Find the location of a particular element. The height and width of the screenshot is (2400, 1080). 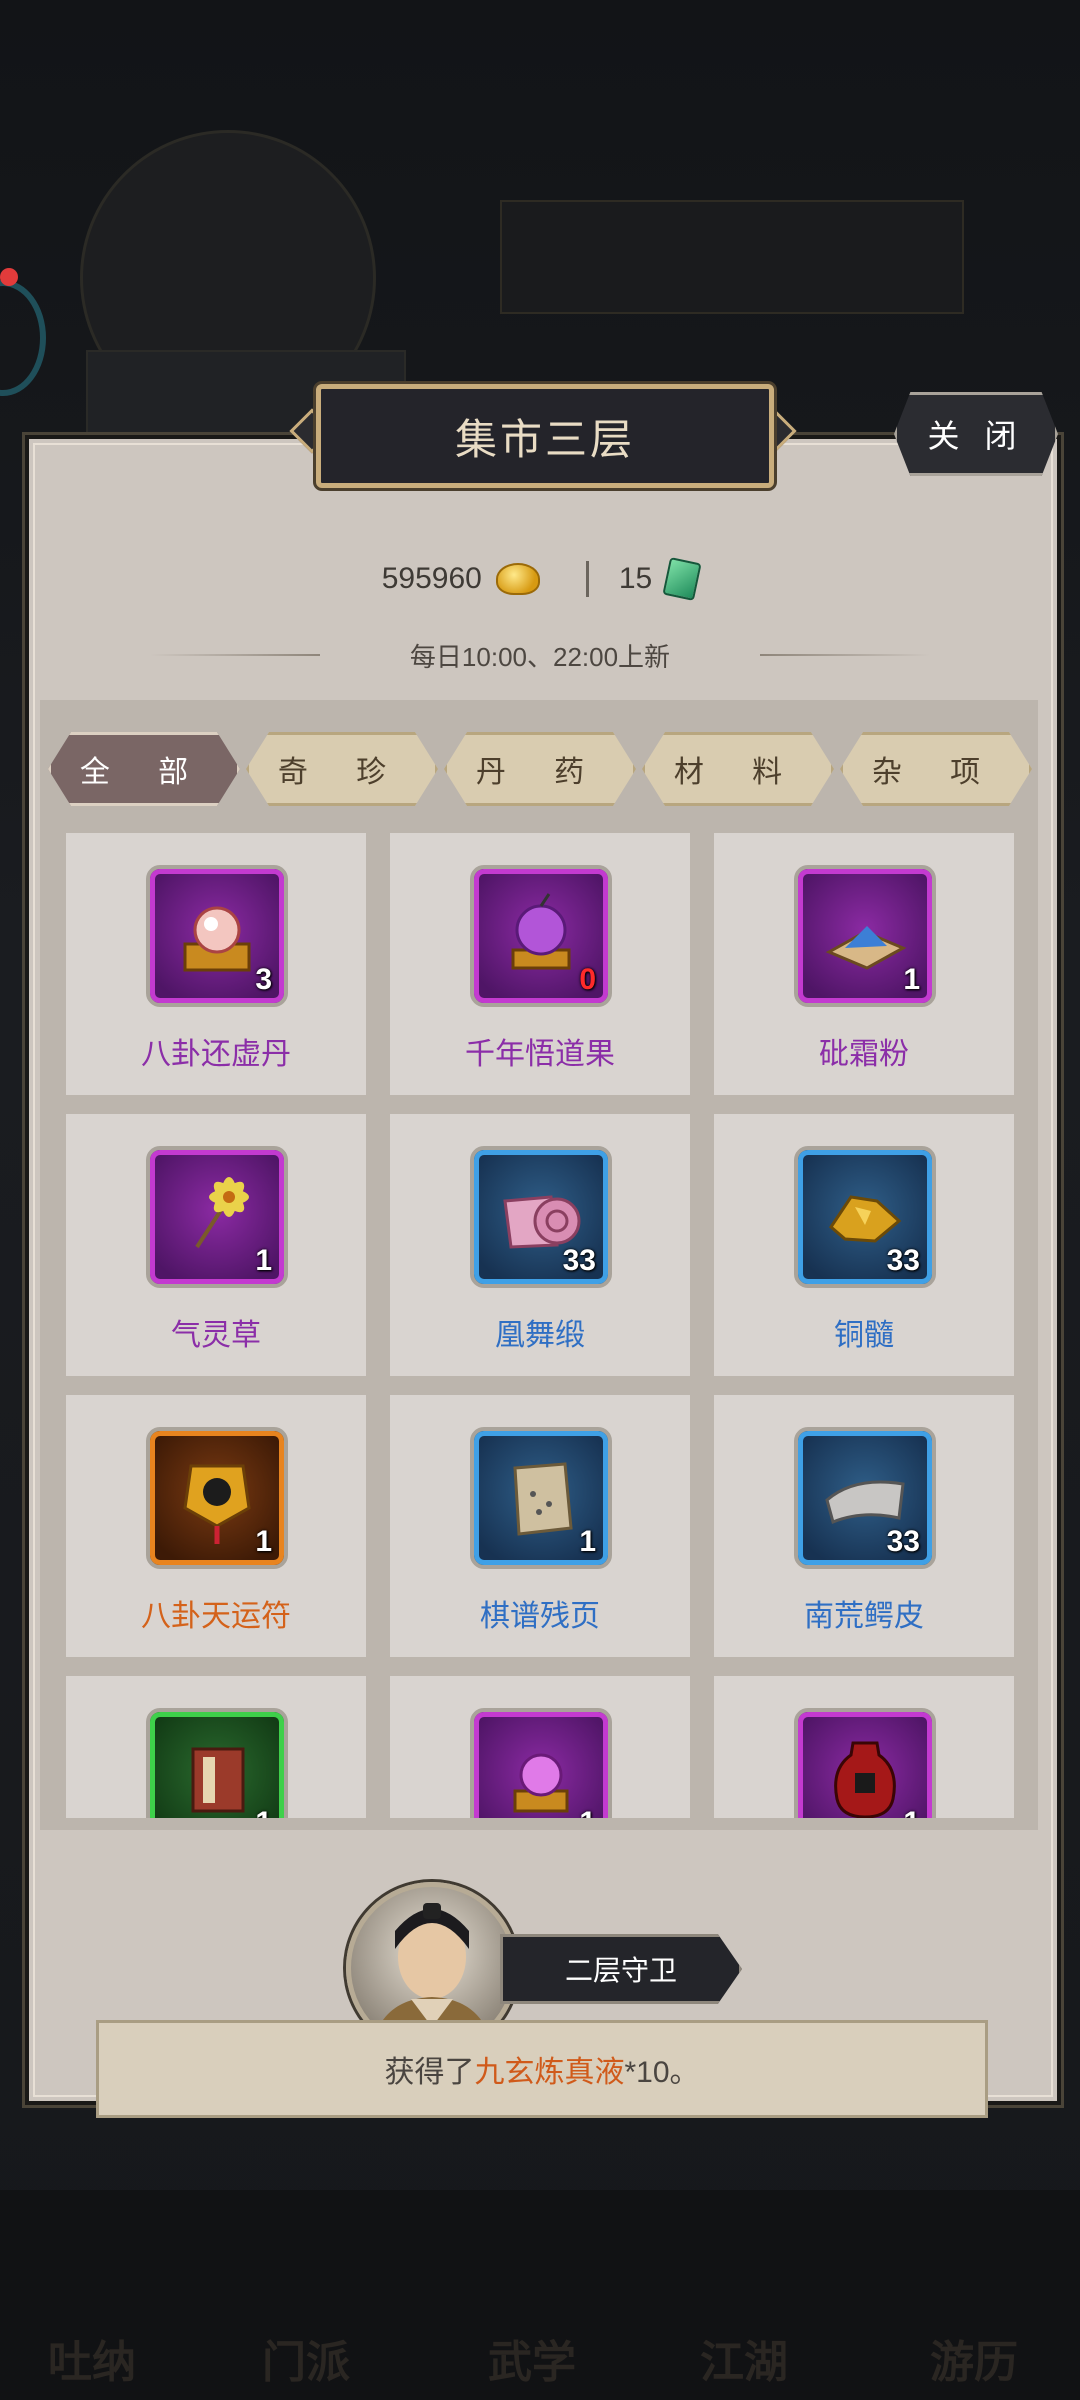

guard-label: 二层守卫 is located at coordinates (621, 1969).